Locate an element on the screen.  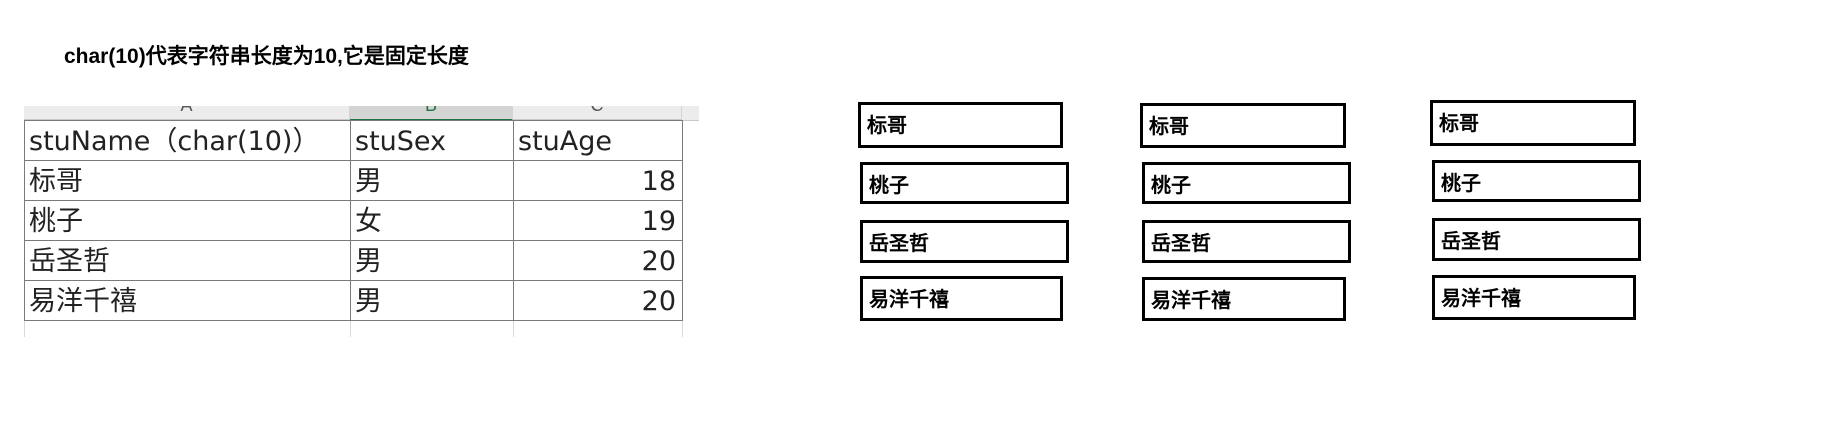
header-cell-stuname: stuName（char(10)） is located at coordinates (187, 140).